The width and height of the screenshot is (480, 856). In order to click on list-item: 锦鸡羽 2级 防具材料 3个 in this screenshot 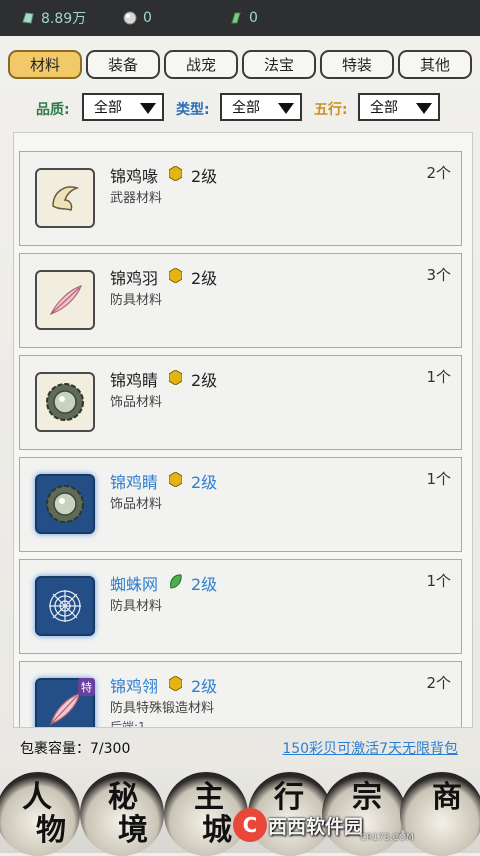, I will do `click(240, 300)`.